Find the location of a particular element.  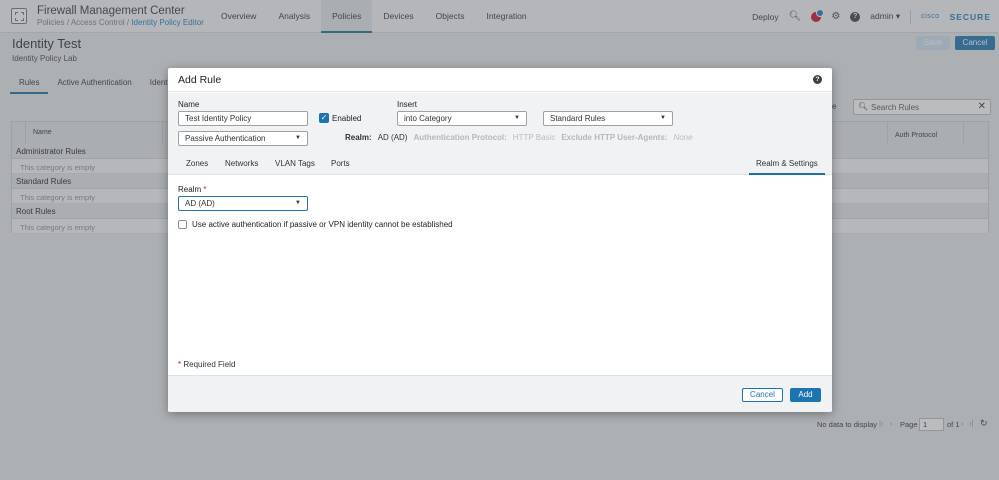

category-select: Standard Rules ▼ is located at coordinates (608, 118).